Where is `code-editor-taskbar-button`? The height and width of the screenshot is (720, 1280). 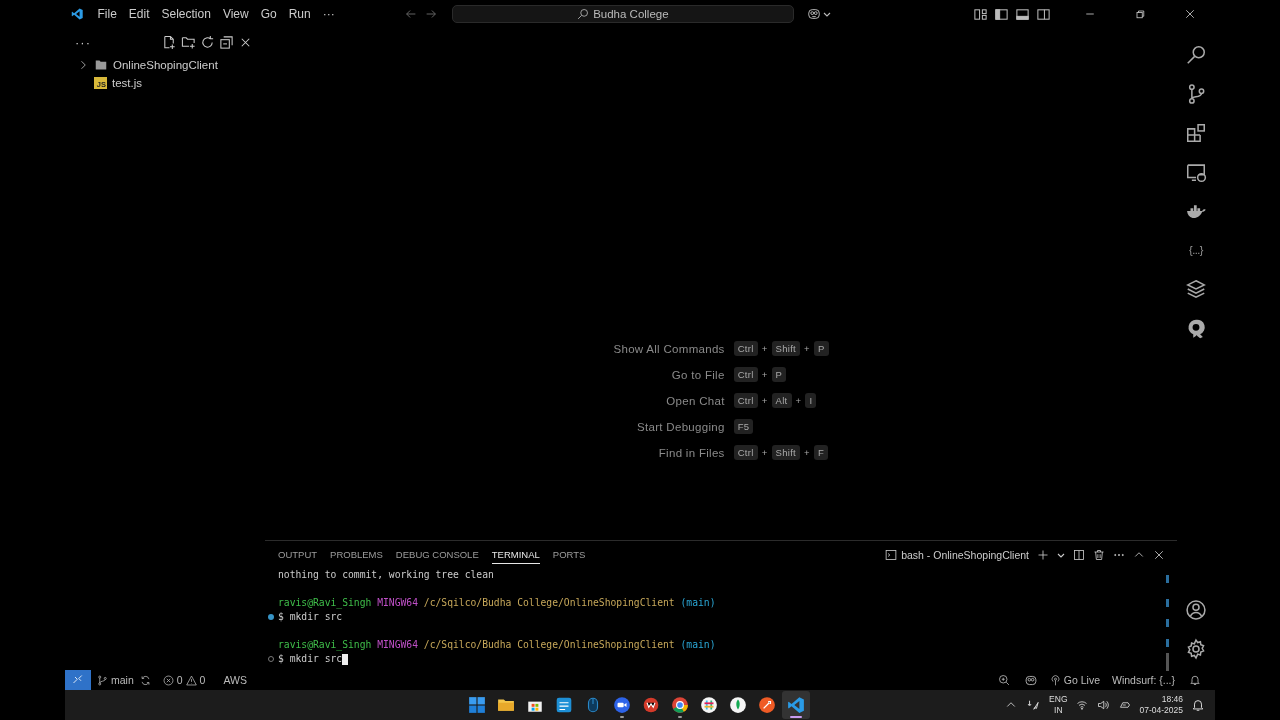
code-editor-taskbar-button is located at coordinates (796, 705).